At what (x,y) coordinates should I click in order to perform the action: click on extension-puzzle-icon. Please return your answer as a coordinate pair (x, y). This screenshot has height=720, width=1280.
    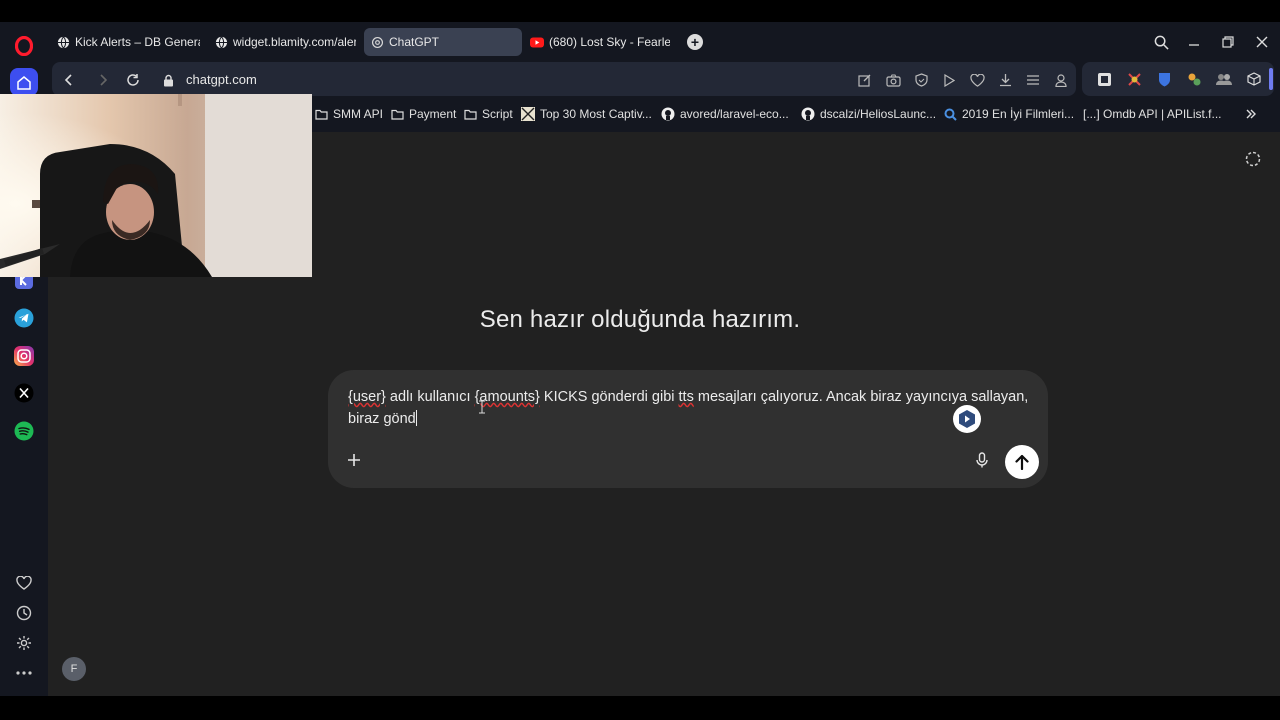
    Looking at the image, I should click on (1194, 79).